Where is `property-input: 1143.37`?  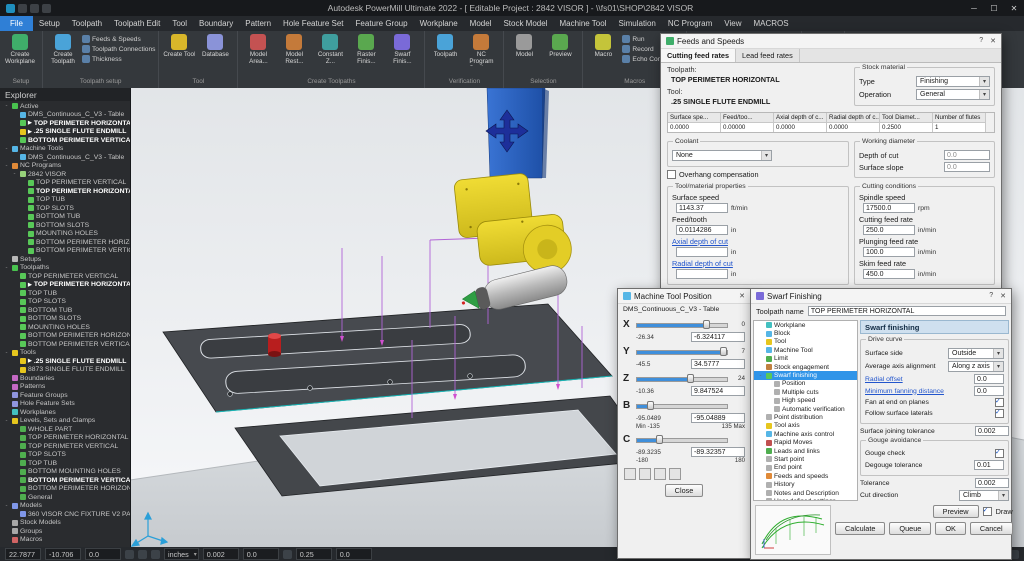
property-input: 1143.37 is located at coordinates (702, 208).